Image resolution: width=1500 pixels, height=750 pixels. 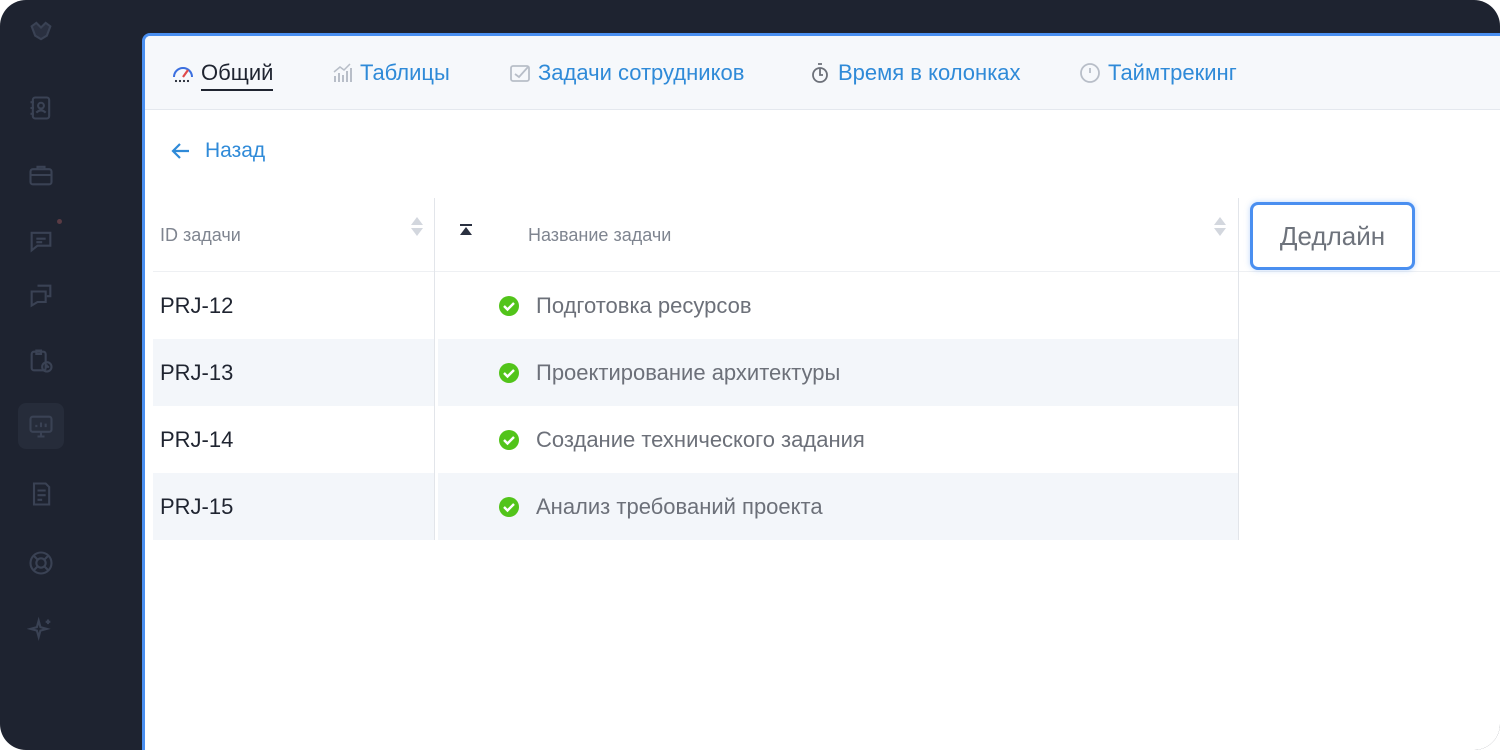 What do you see at coordinates (405, 72) in the screenshot?
I see `tab-tables-label: Таблицы` at bounding box center [405, 72].